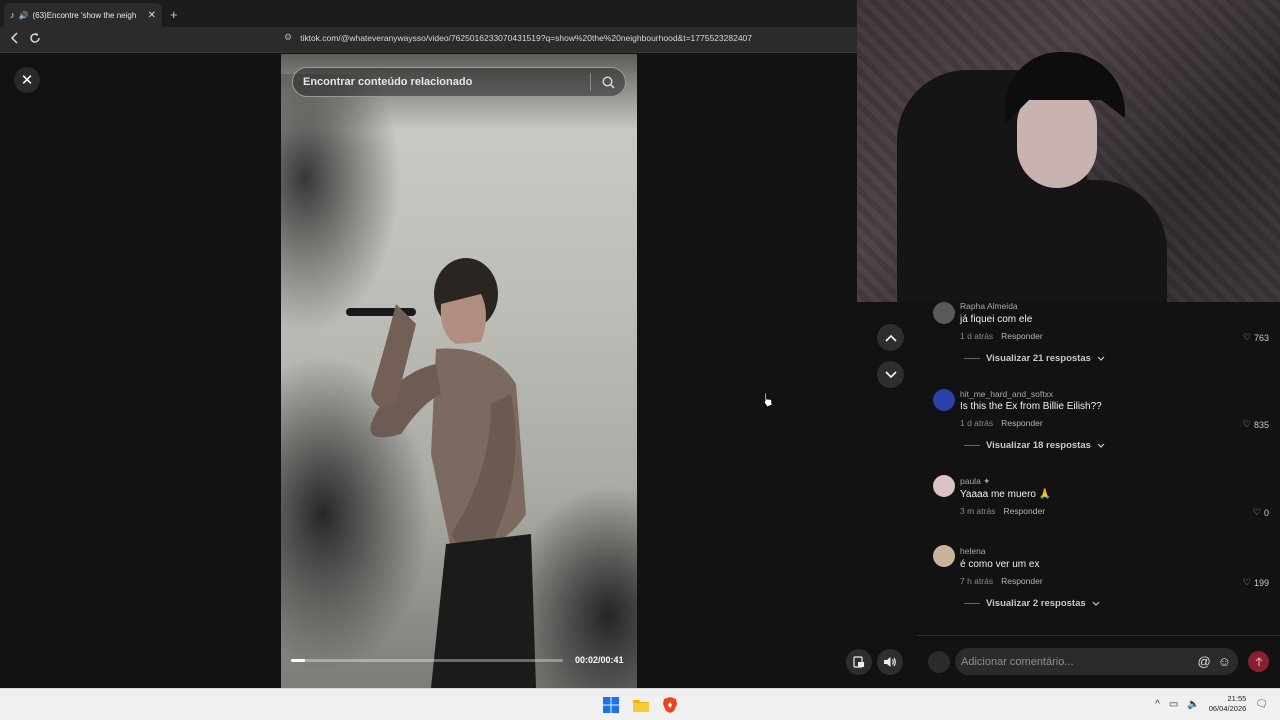  I want to click on next-video-button, so click(890, 374).